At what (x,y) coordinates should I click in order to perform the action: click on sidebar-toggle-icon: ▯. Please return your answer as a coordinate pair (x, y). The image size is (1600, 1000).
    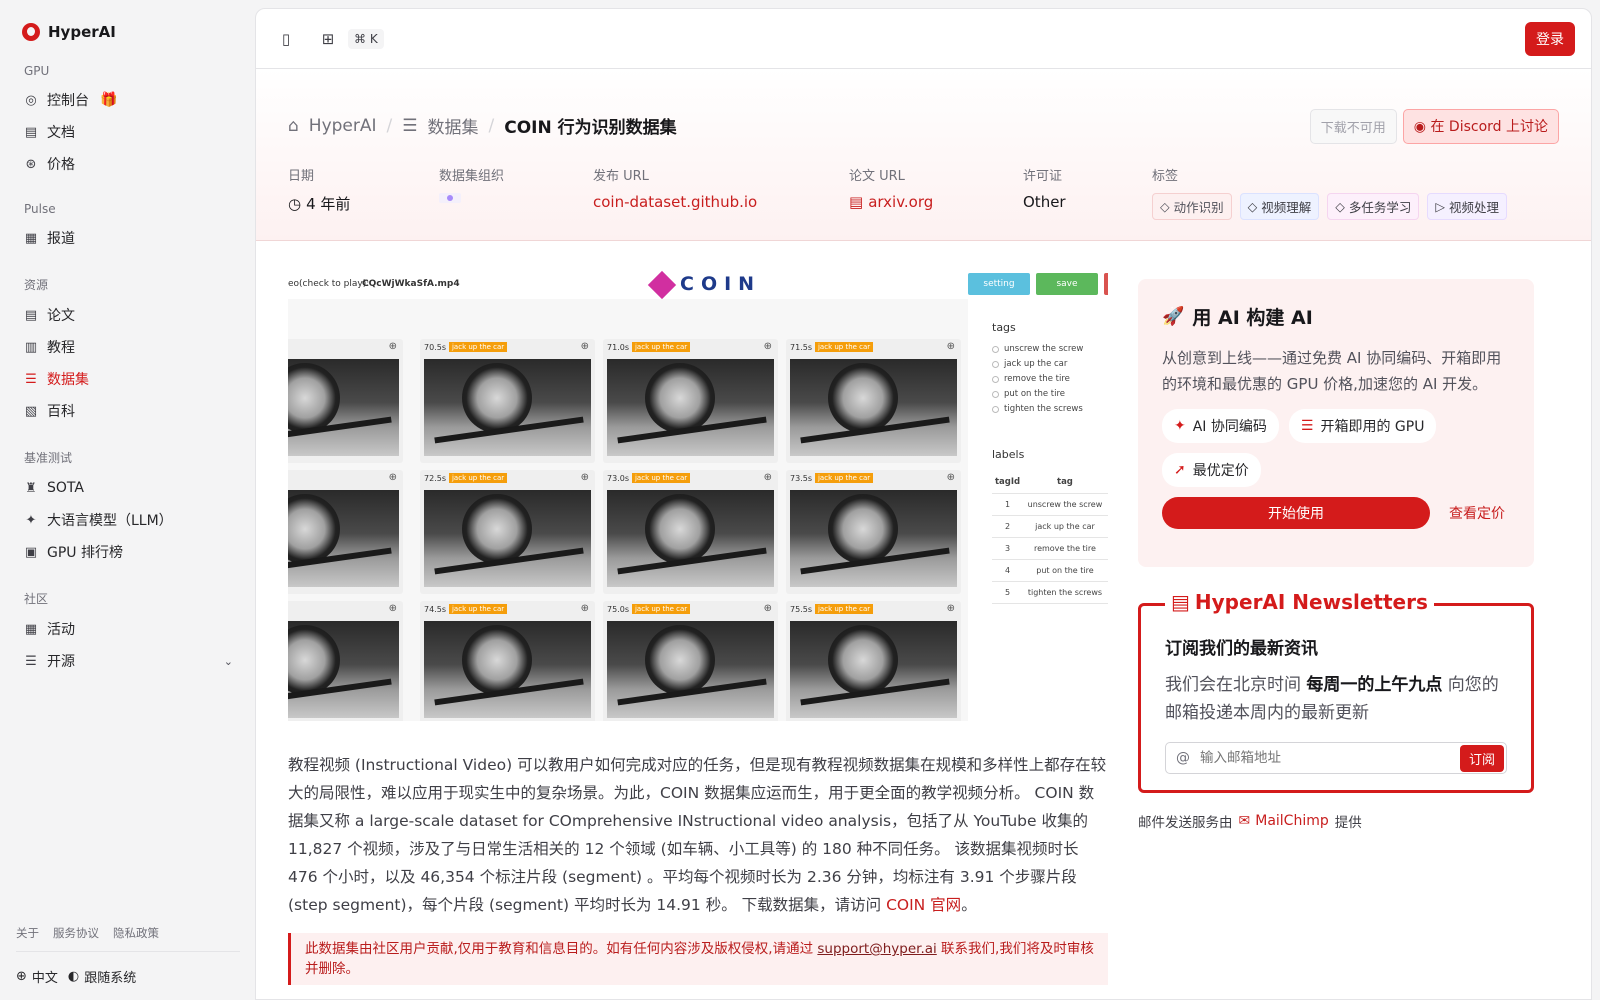
    Looking at the image, I should click on (286, 39).